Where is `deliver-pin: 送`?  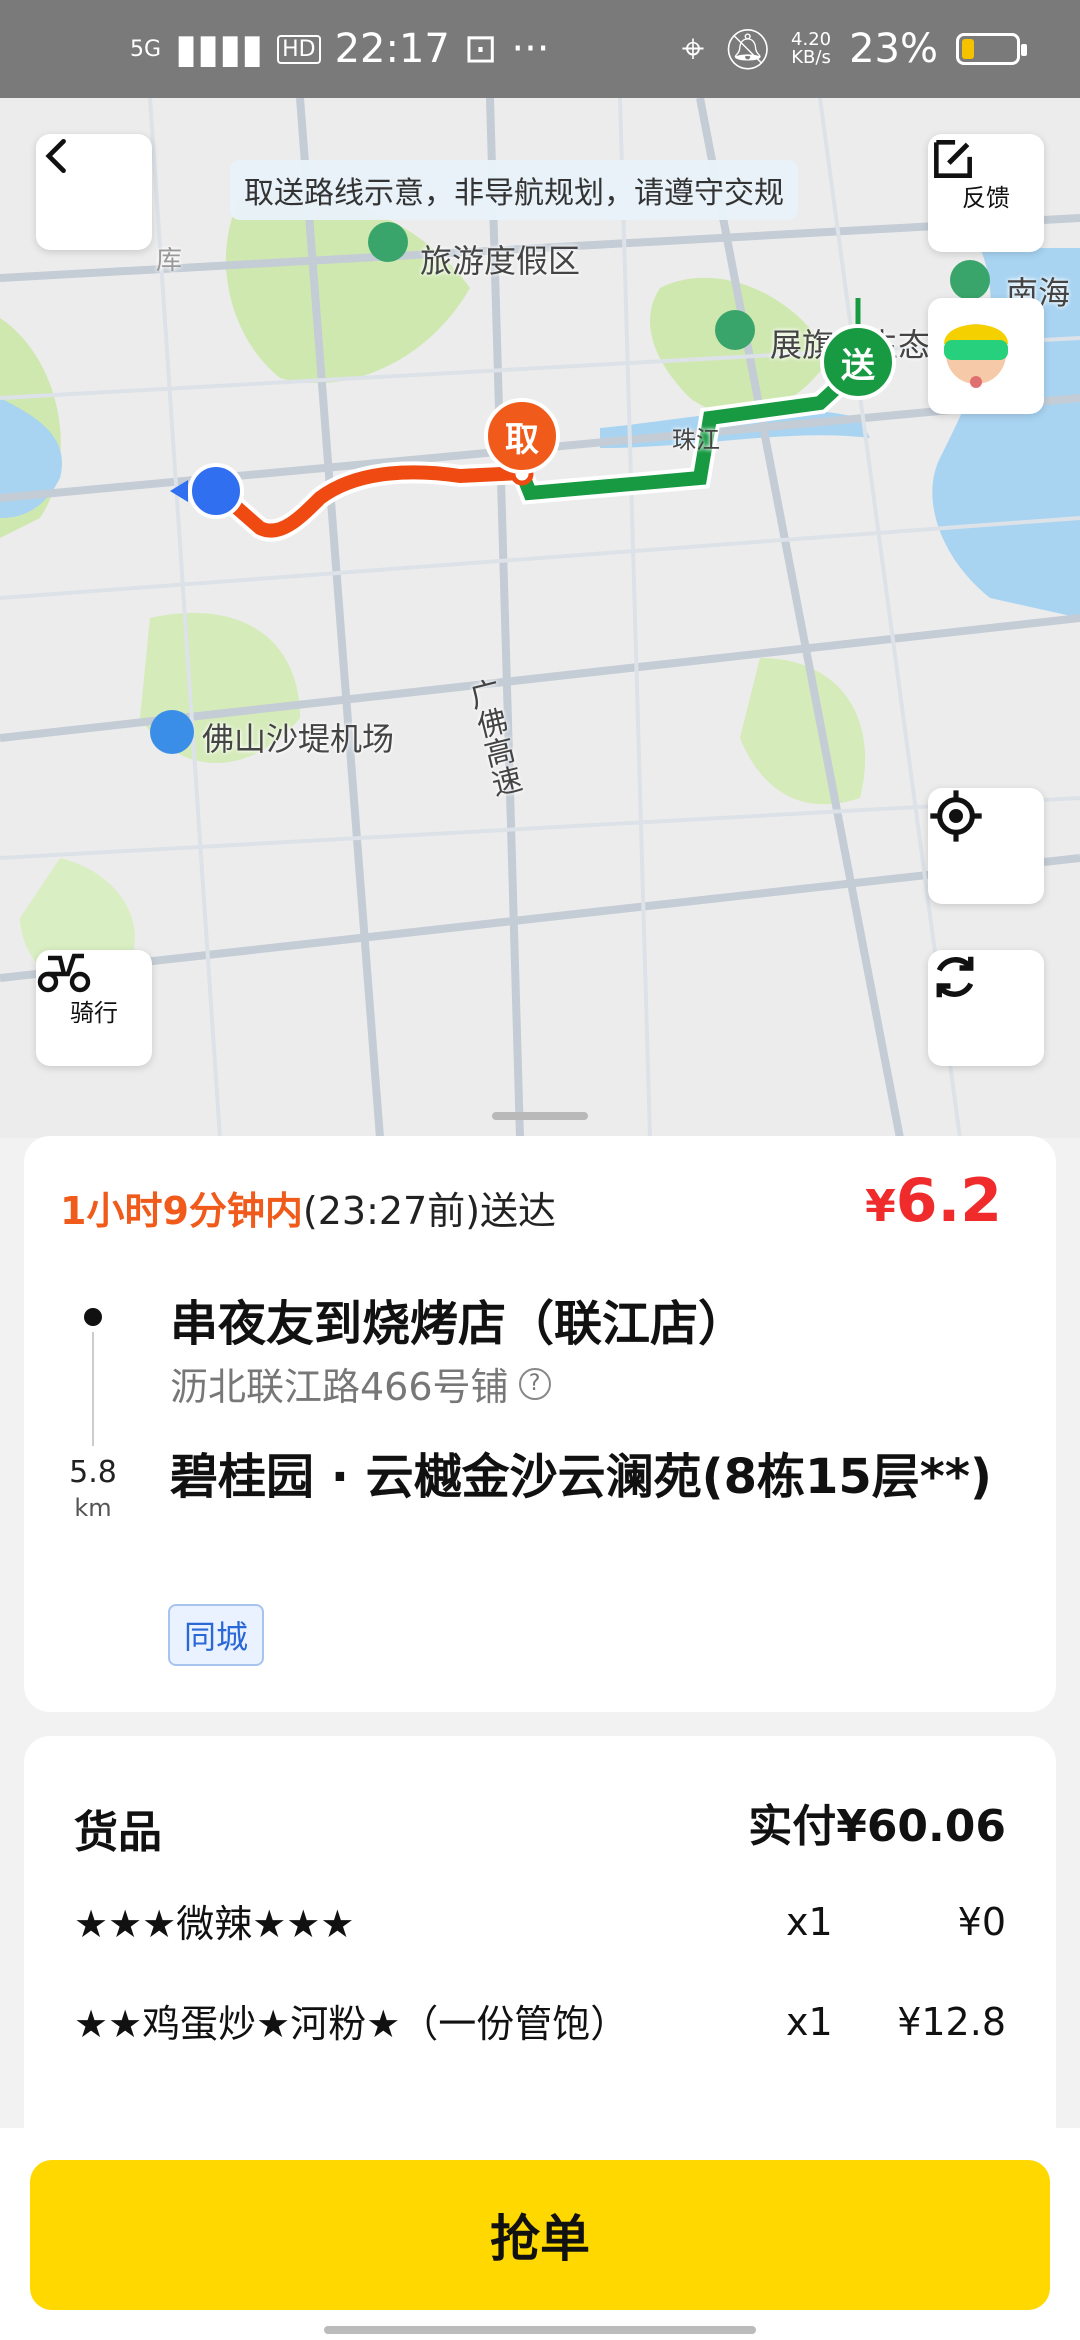
deliver-pin: 送 is located at coordinates (858, 362).